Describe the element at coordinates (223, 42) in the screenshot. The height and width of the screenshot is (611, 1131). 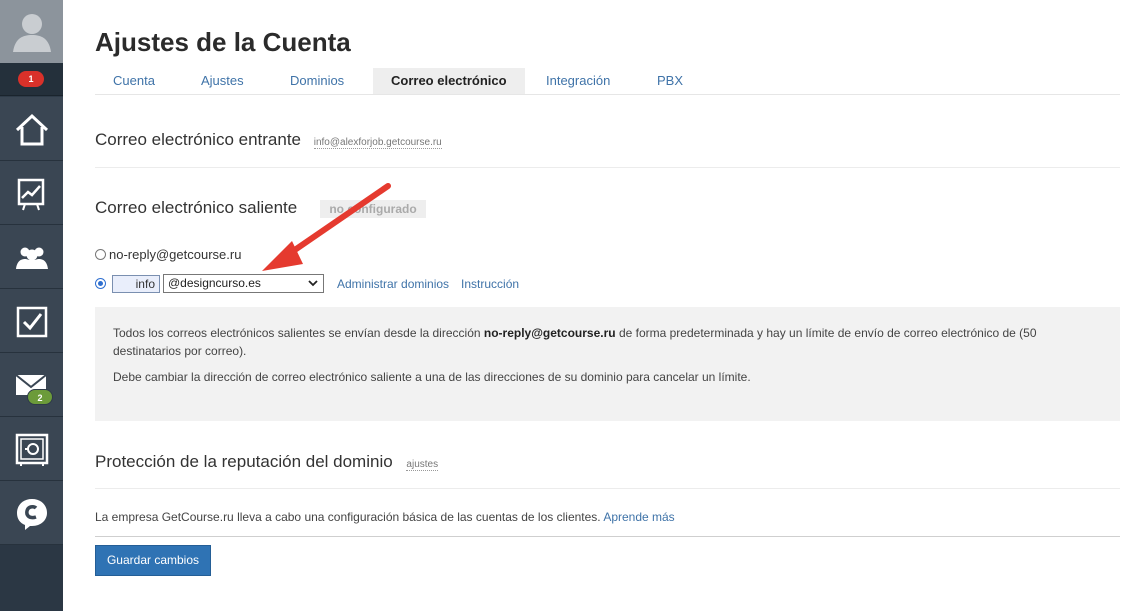
I see `page-title: Ajustes de la Cuenta` at that location.